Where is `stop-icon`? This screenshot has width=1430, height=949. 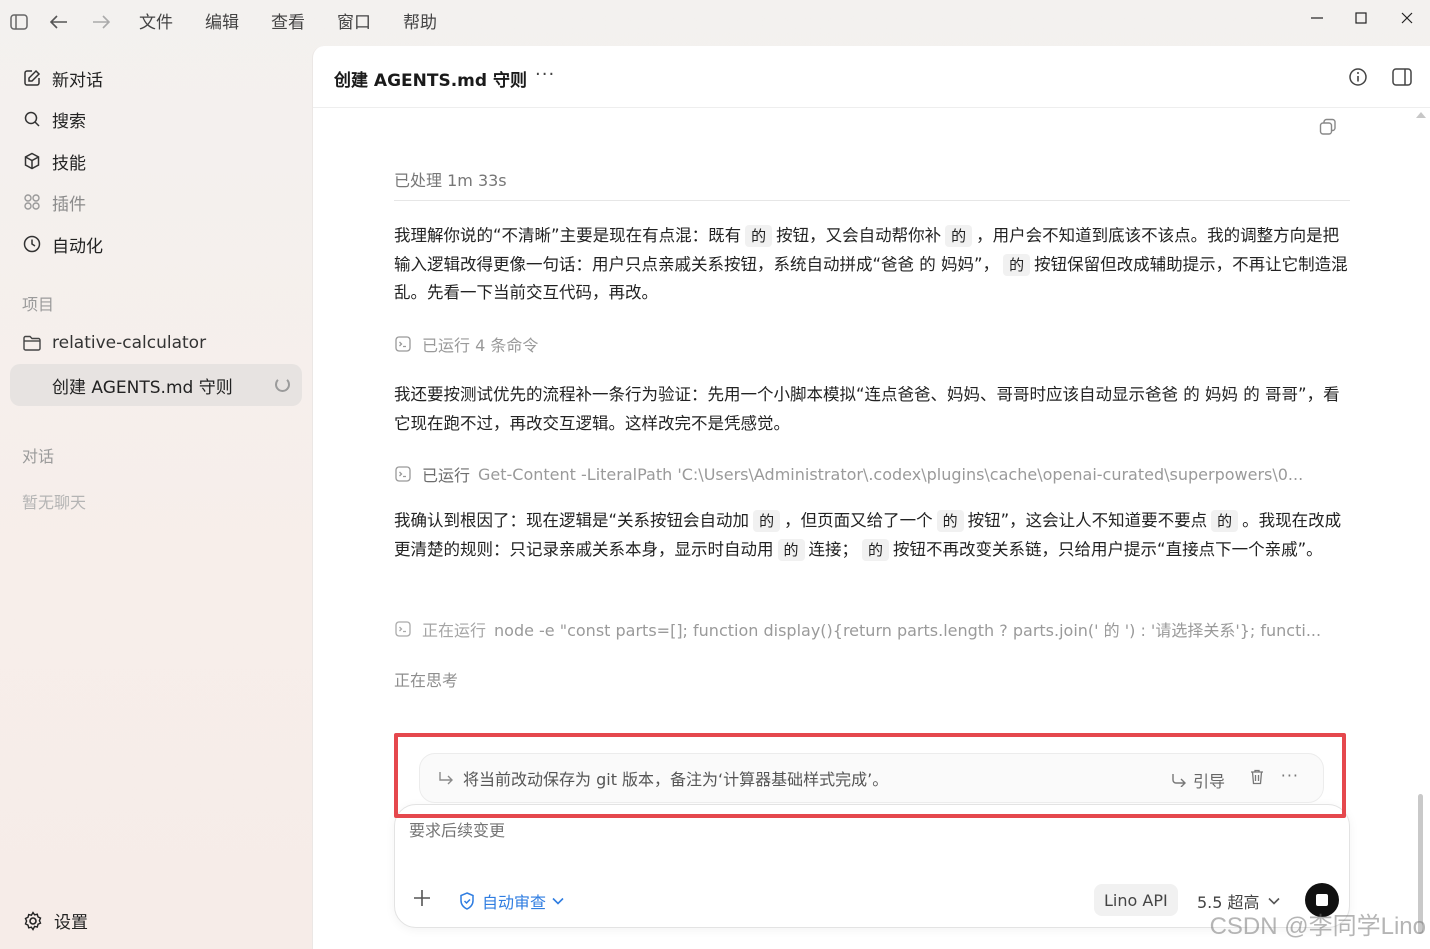
stop-icon is located at coordinates (1322, 900).